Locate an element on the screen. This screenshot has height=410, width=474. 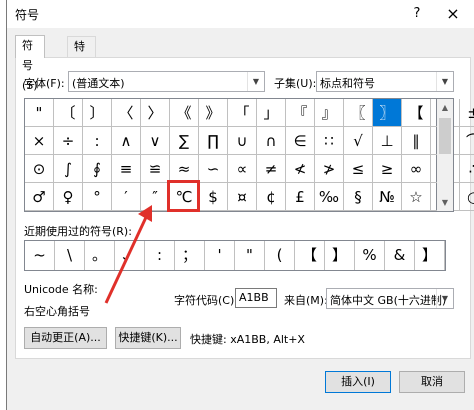
symbol-cell: 」 is located at coordinates (271, 113).